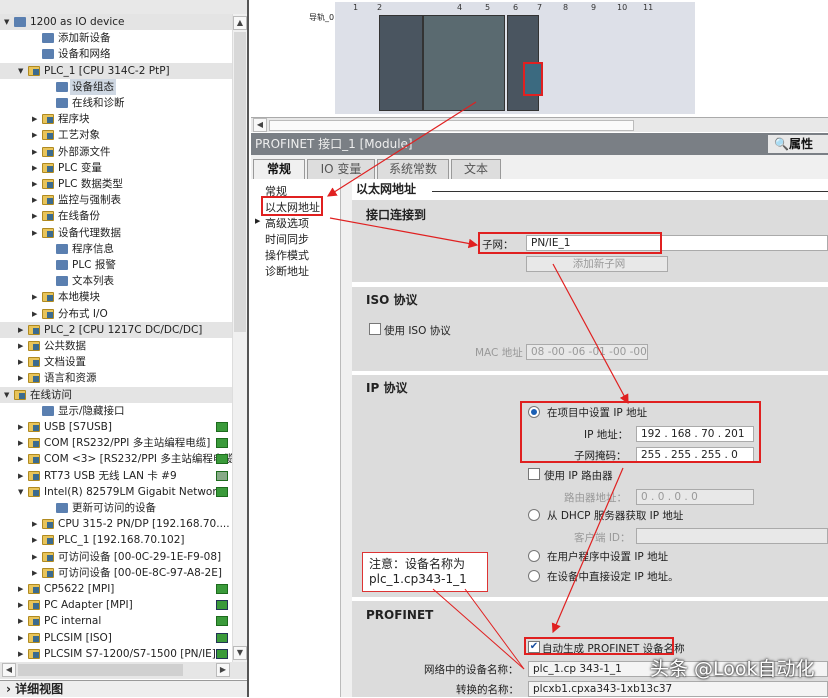  What do you see at coordinates (116, 378) in the screenshot?
I see `tree-item: ▶ 语言和资源` at bounding box center [116, 378].